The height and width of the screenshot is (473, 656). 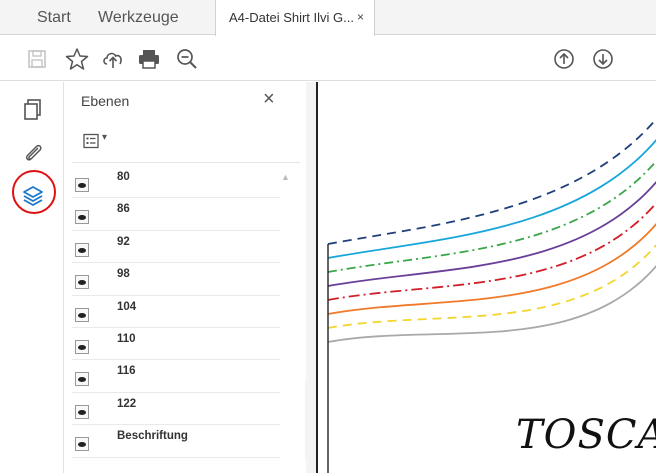 What do you see at coordinates (123, 177) in the screenshot?
I see `layer-label: 80` at bounding box center [123, 177].